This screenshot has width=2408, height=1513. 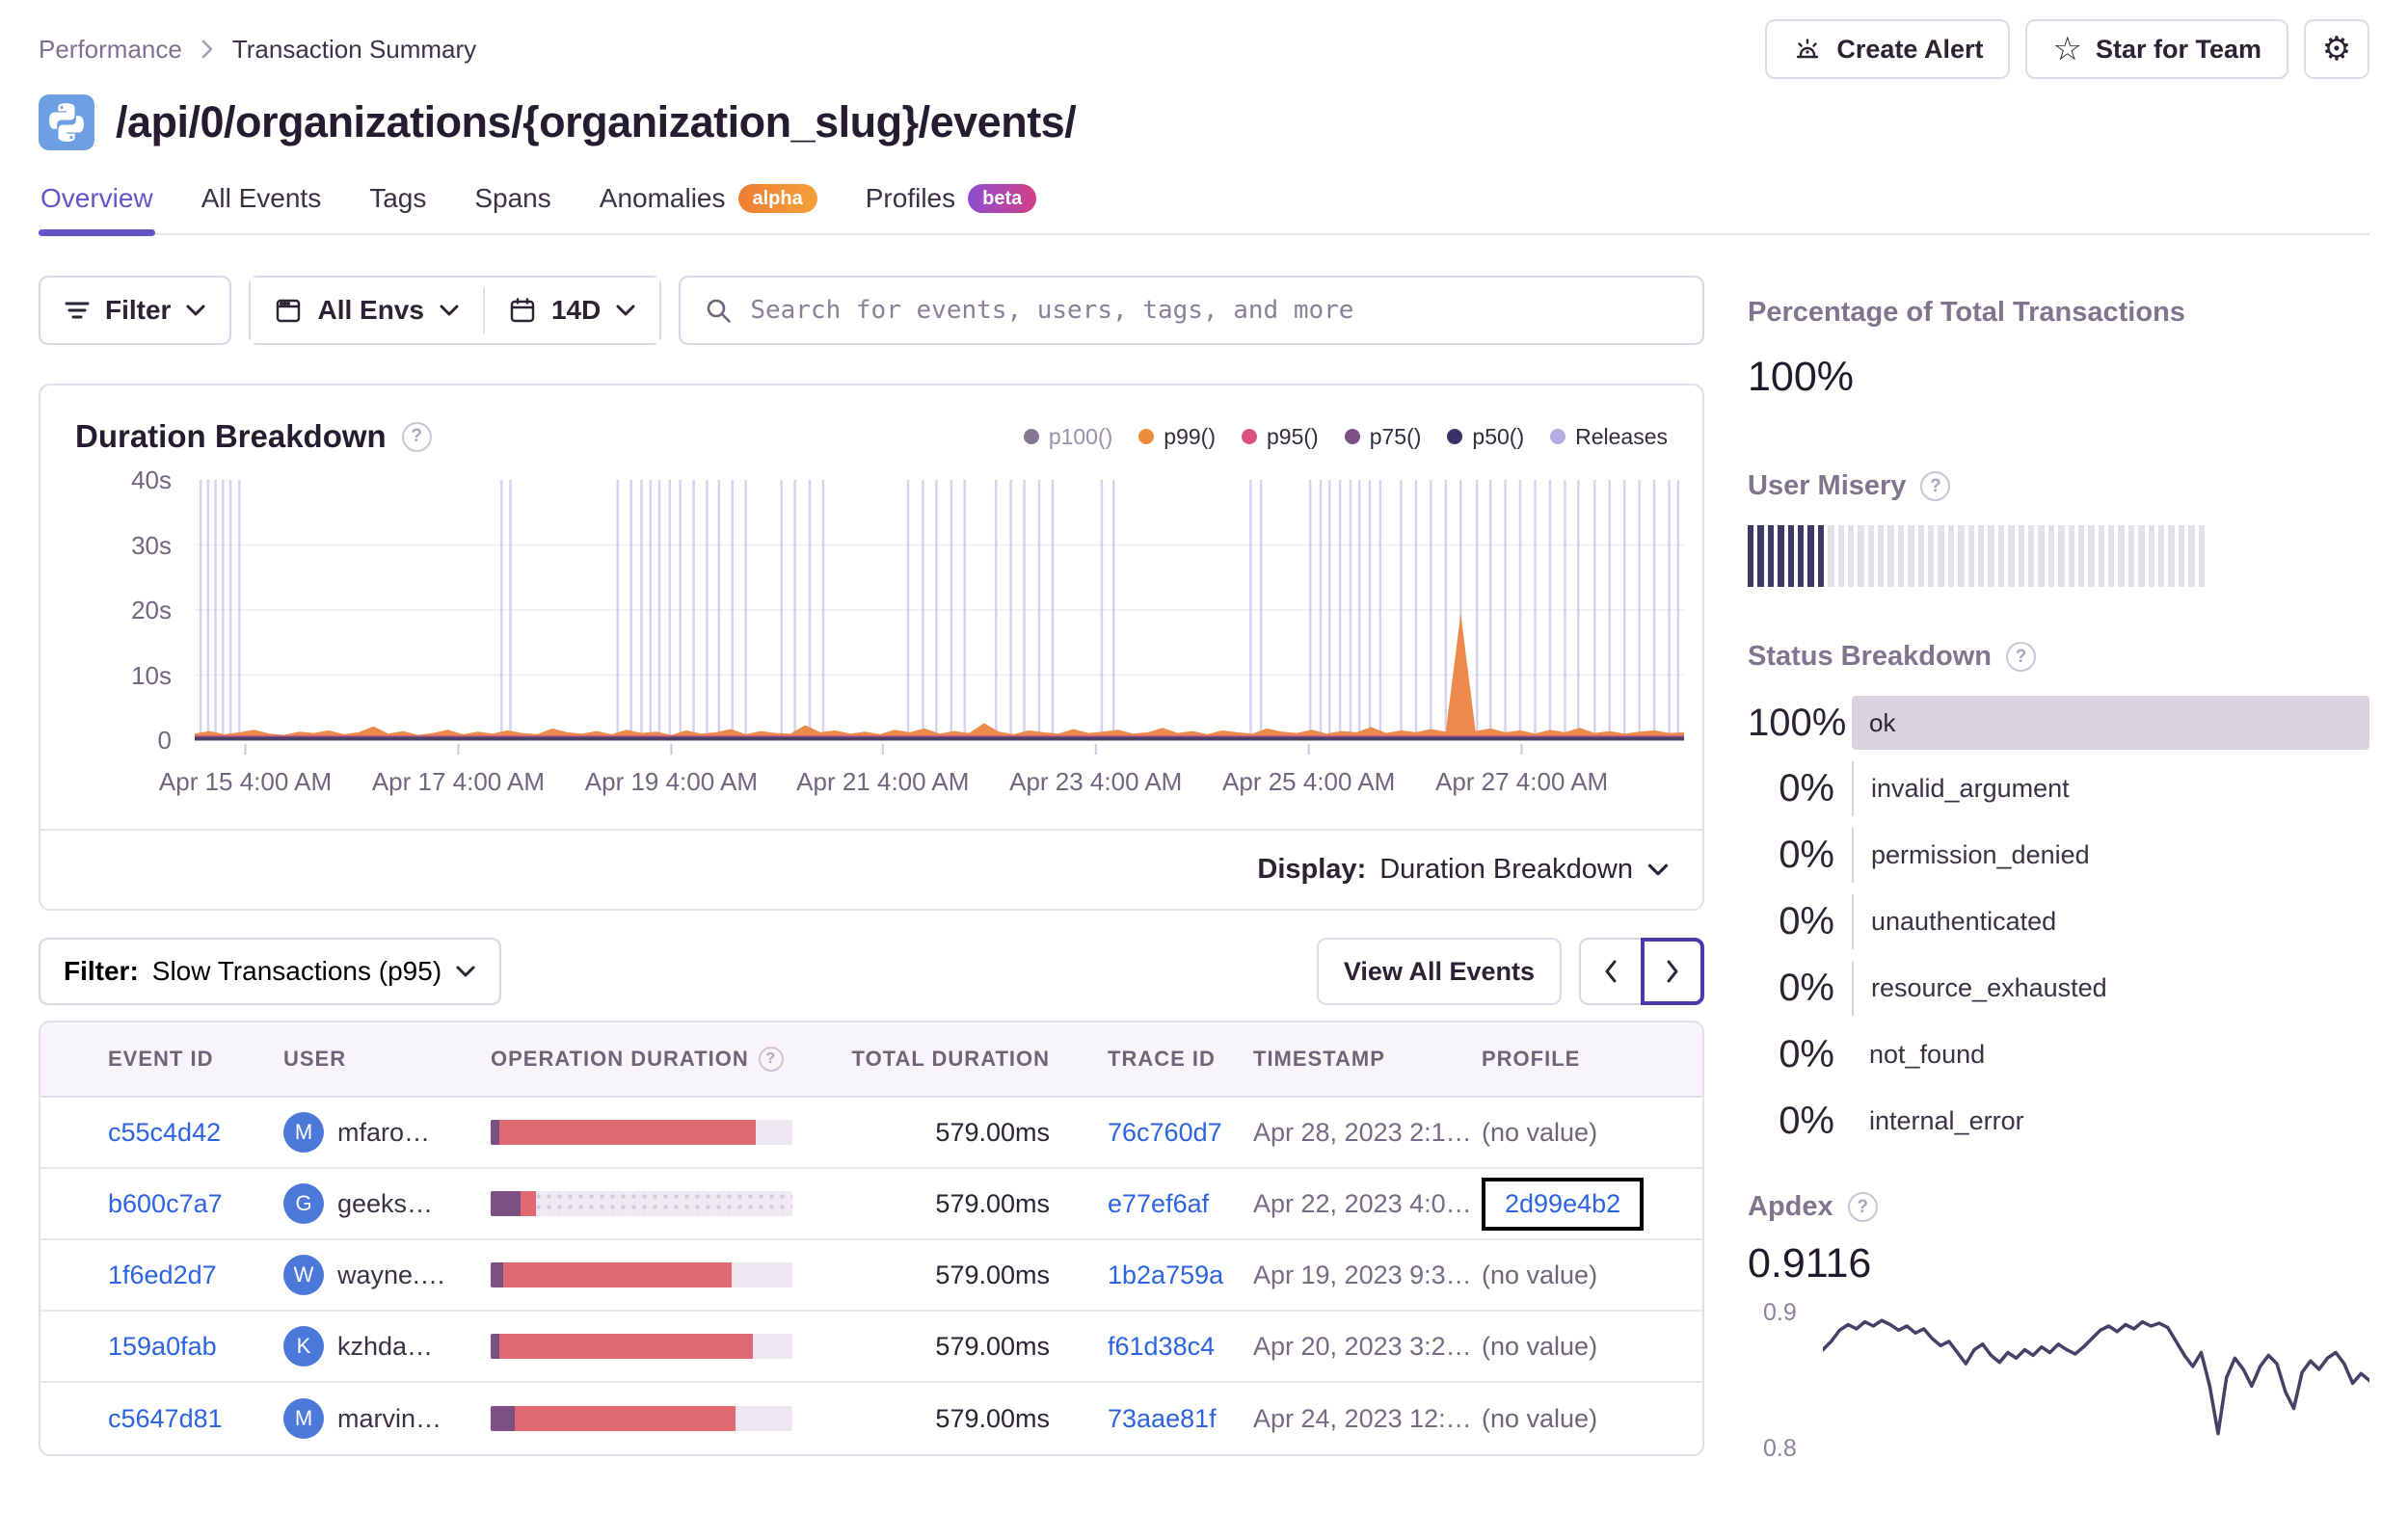 I want to click on operation-duration-cell, so click(x=654, y=1418).